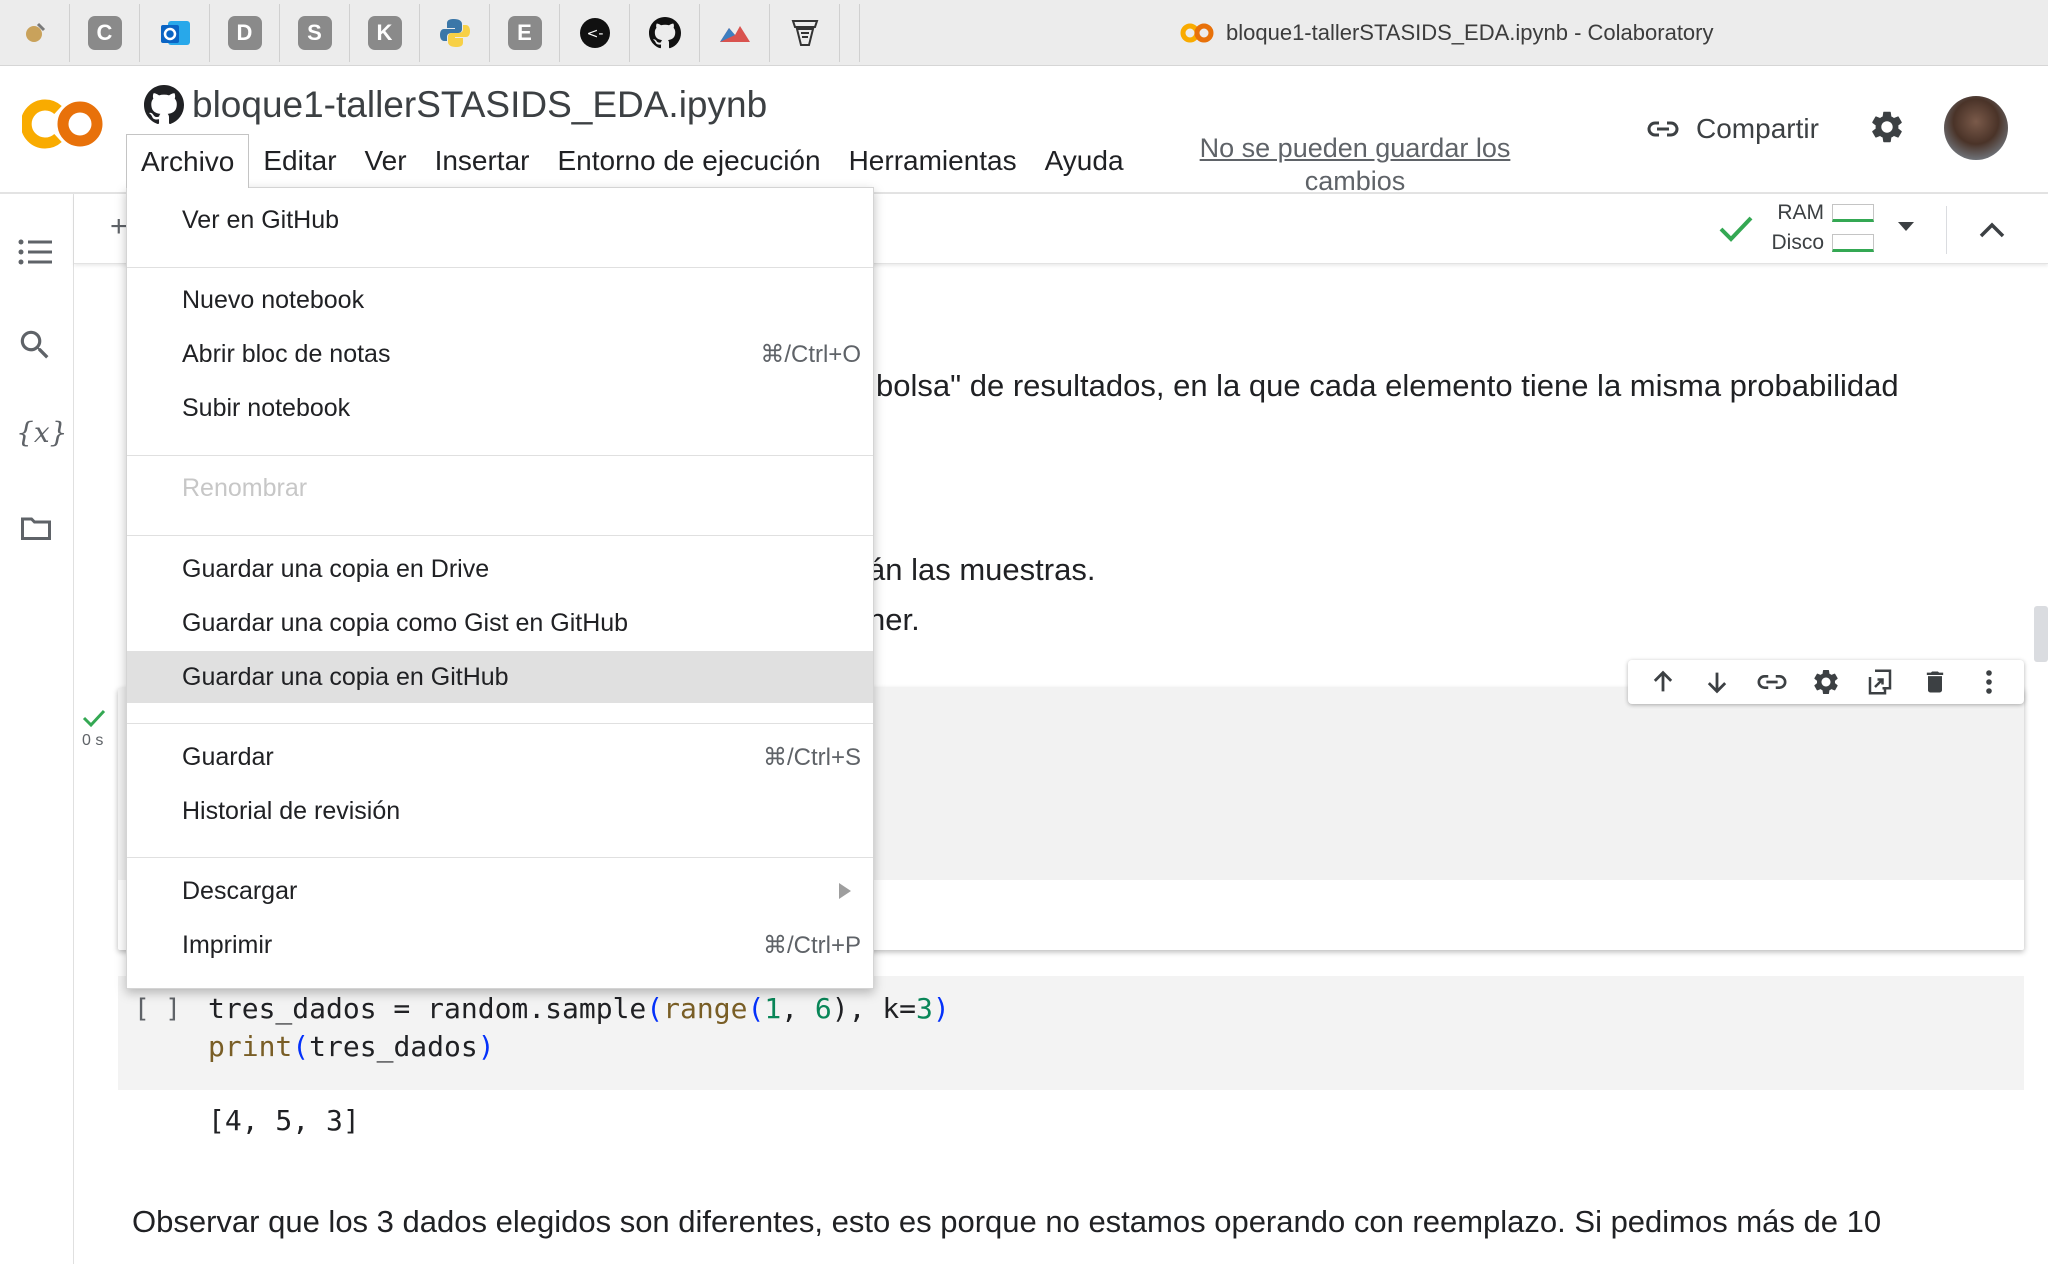 This screenshot has height=1264, width=2048. What do you see at coordinates (500, 354) in the screenshot?
I see `menu-item-abrir-bloc-de-notas: Abrir bloc de notas ⌘/Ctrl+O` at bounding box center [500, 354].